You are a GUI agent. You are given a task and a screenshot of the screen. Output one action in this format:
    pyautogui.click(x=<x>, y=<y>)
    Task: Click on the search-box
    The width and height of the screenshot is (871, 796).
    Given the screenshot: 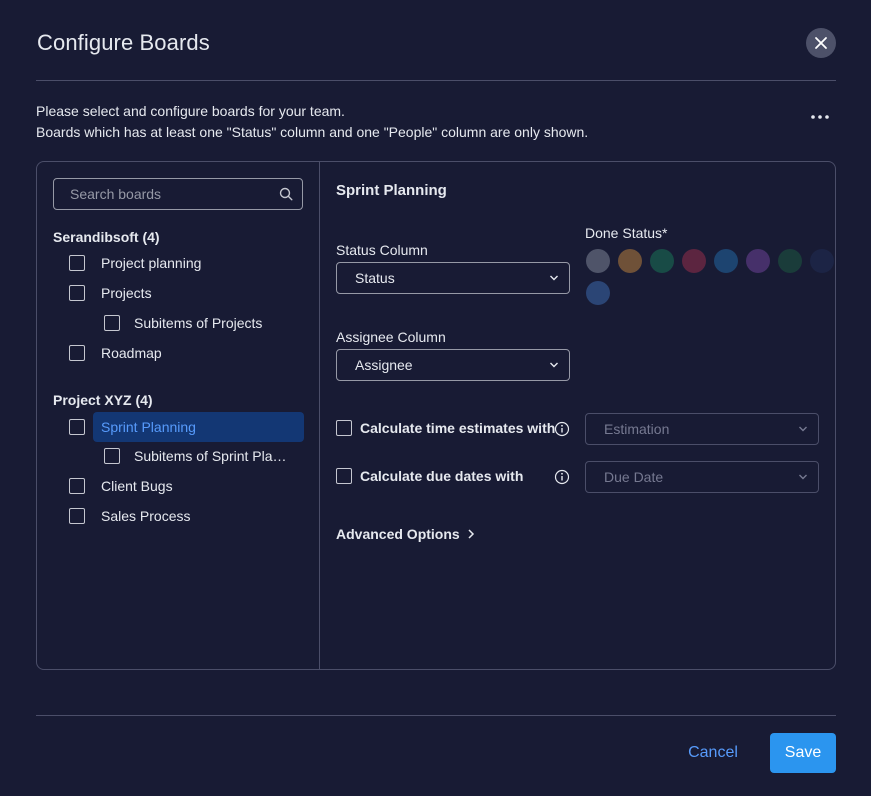 What is the action you would take?
    pyautogui.click(x=178, y=194)
    